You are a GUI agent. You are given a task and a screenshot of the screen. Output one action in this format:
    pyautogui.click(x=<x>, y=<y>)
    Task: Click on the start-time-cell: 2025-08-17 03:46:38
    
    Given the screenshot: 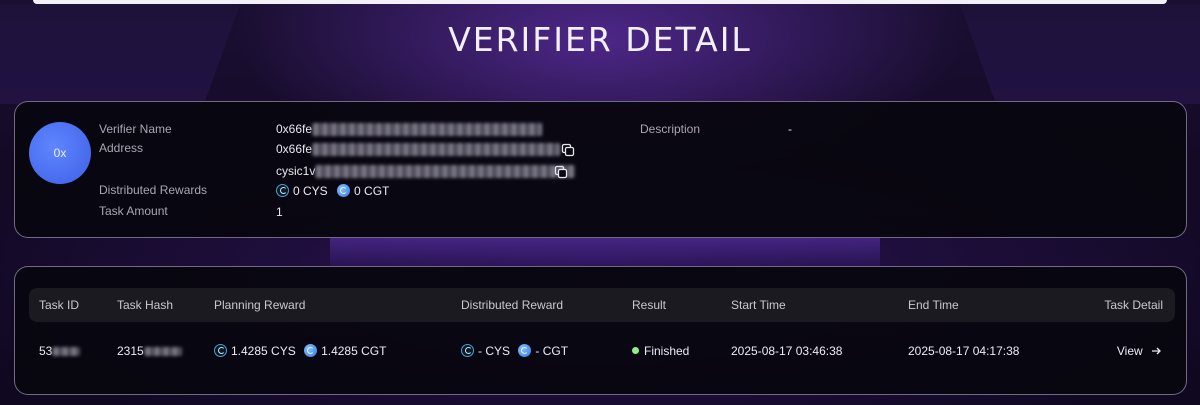 What is the action you would take?
    pyautogui.click(x=787, y=351)
    